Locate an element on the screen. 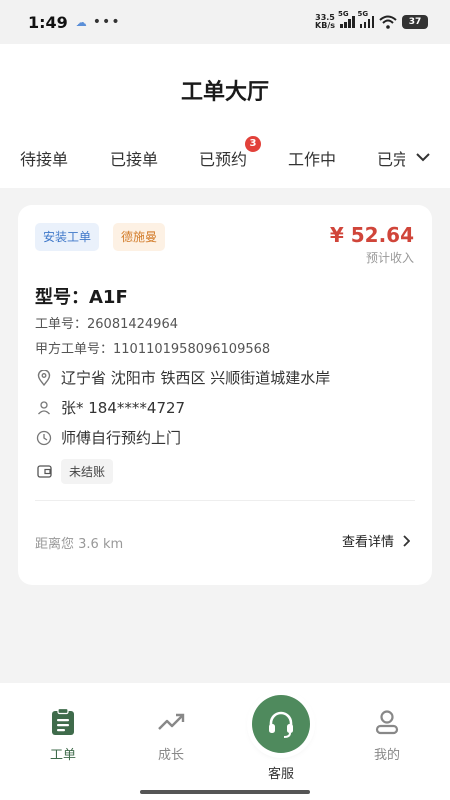 The width and height of the screenshot is (450, 800). nav-mine: 我的 is located at coordinates (387, 735).